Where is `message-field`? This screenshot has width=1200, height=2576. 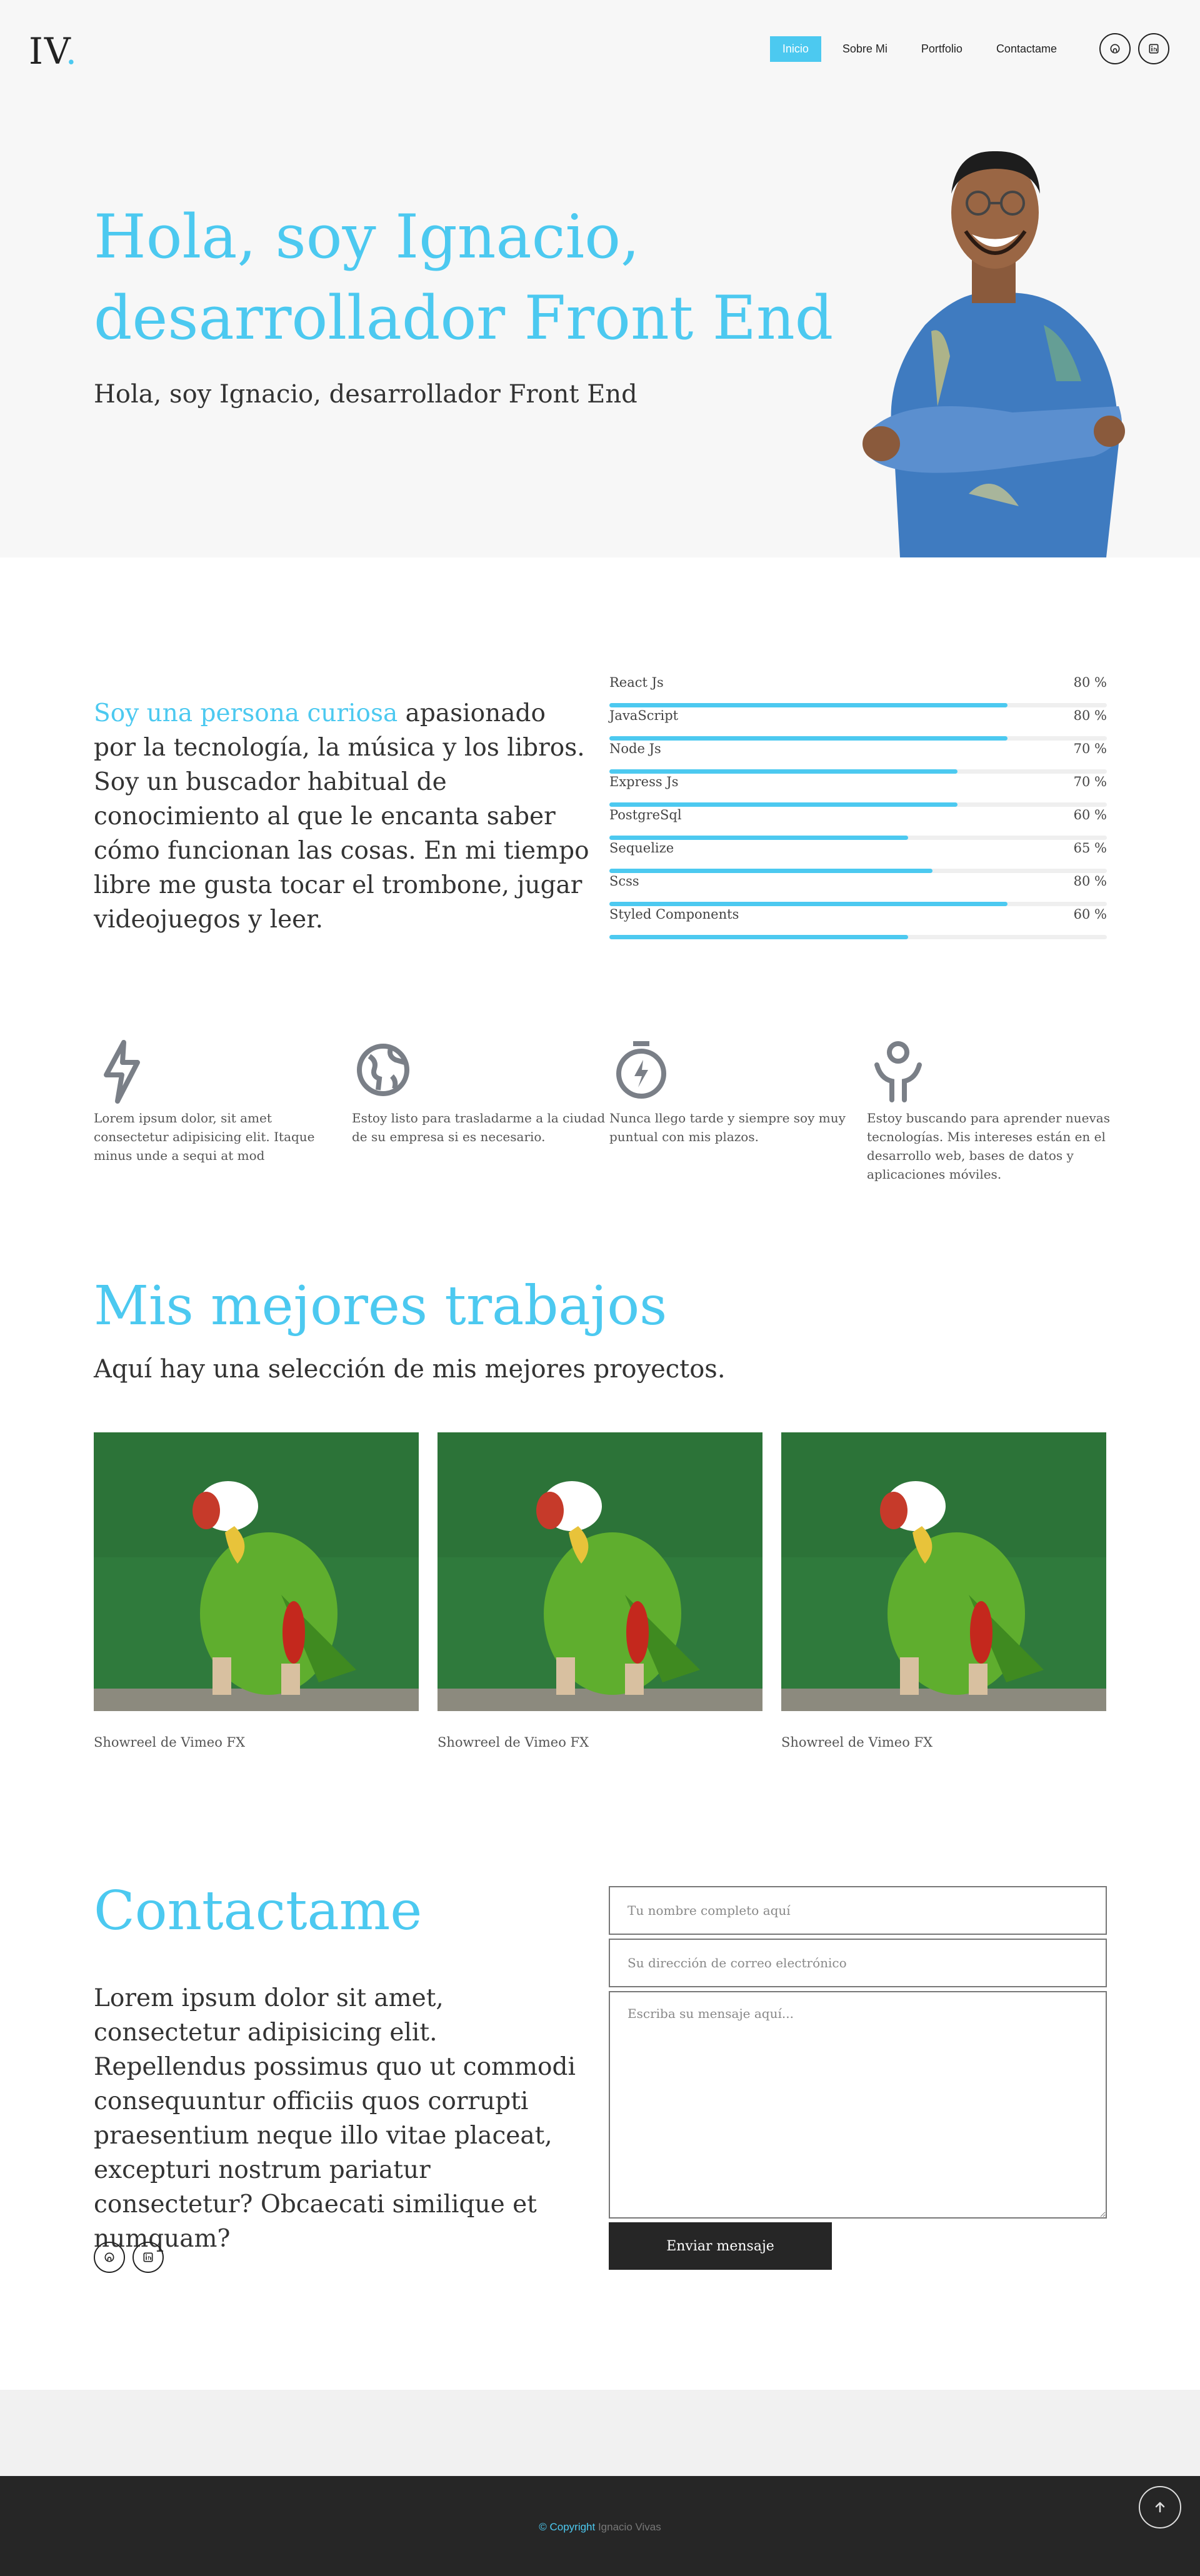 message-field is located at coordinates (858, 2105).